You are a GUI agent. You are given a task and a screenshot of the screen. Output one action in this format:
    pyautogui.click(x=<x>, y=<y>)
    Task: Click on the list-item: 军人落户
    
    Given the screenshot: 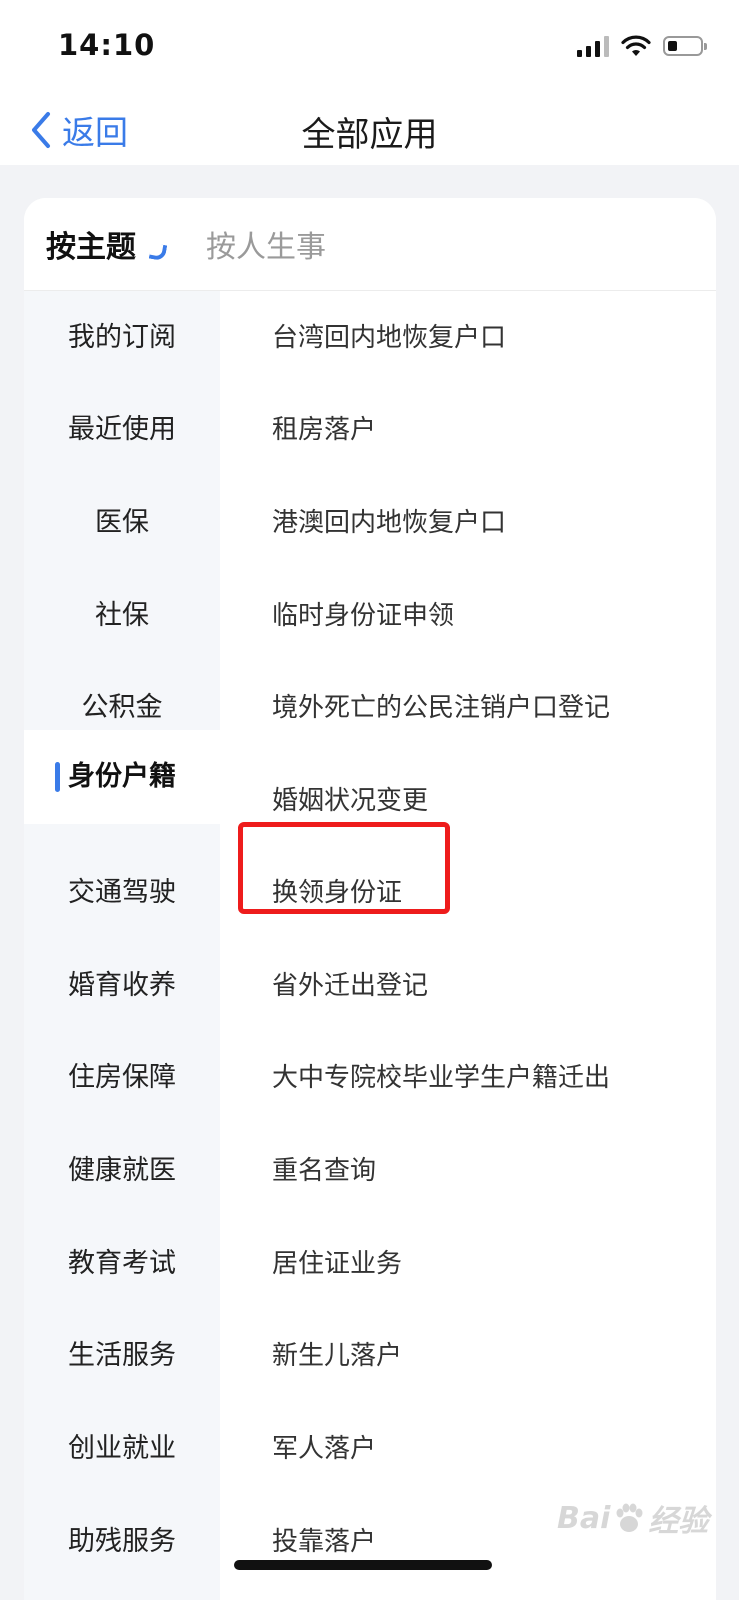 What is the action you would take?
    pyautogui.click(x=324, y=1449)
    